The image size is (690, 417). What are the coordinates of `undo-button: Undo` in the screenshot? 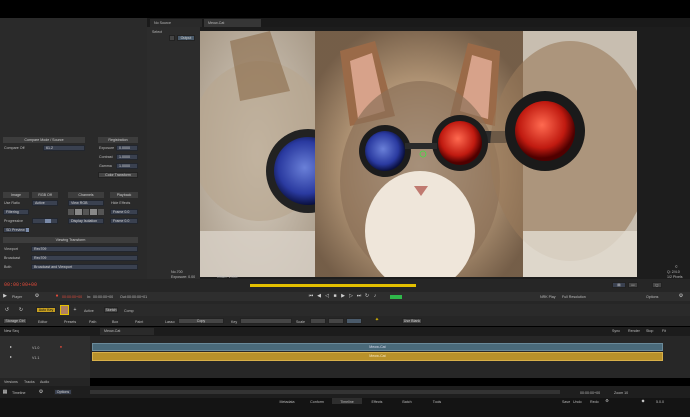 It's located at (577, 402).